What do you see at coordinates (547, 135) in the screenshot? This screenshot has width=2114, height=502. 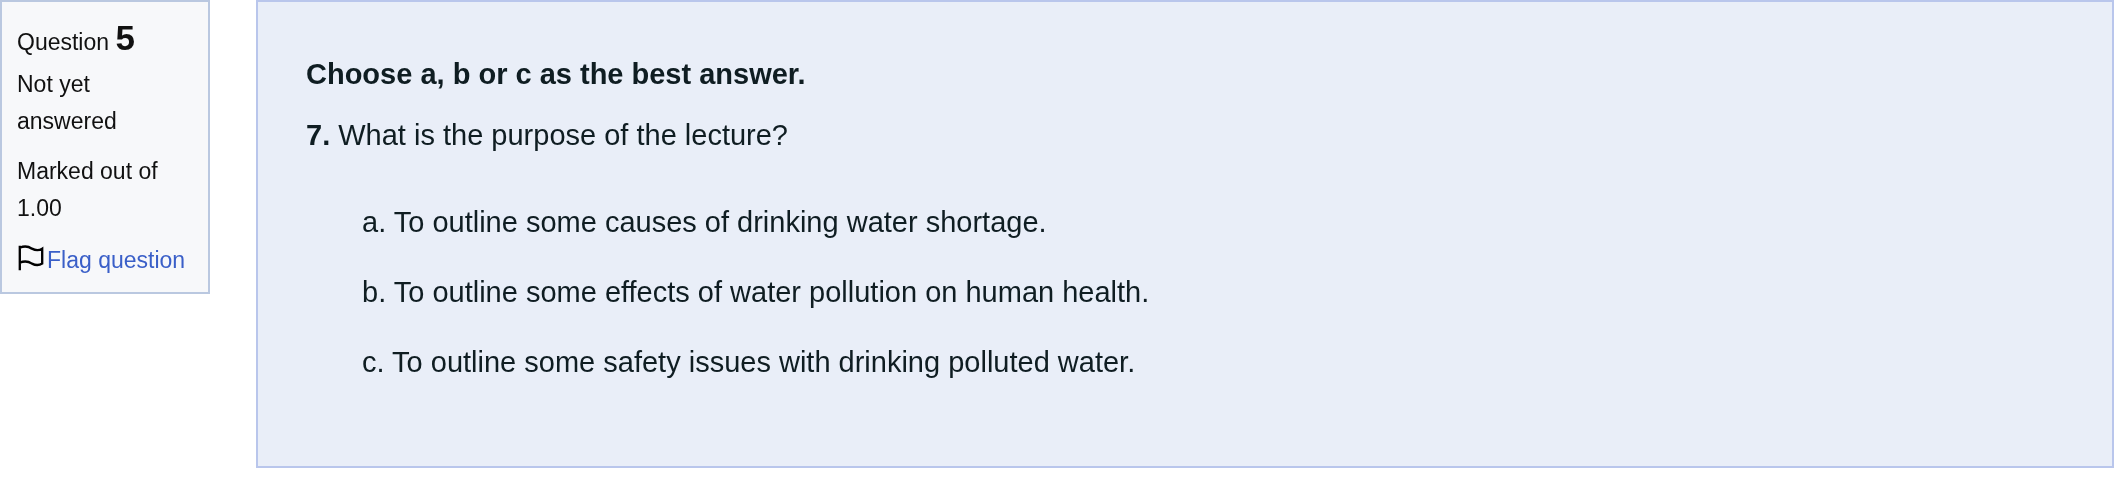 I see `question-text: 7. What is the purpose of the lecture?` at bounding box center [547, 135].